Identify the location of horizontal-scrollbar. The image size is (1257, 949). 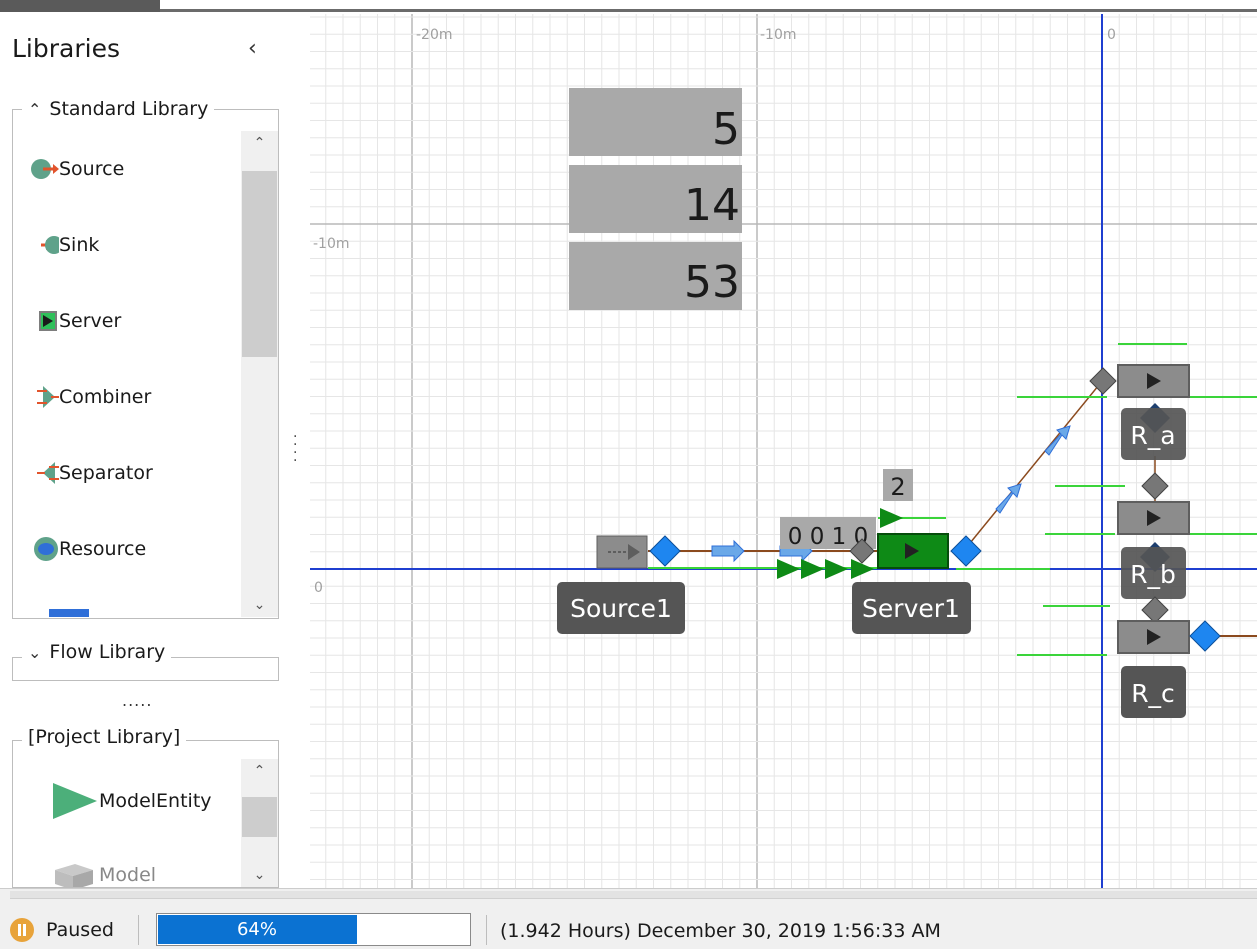
(633, 895).